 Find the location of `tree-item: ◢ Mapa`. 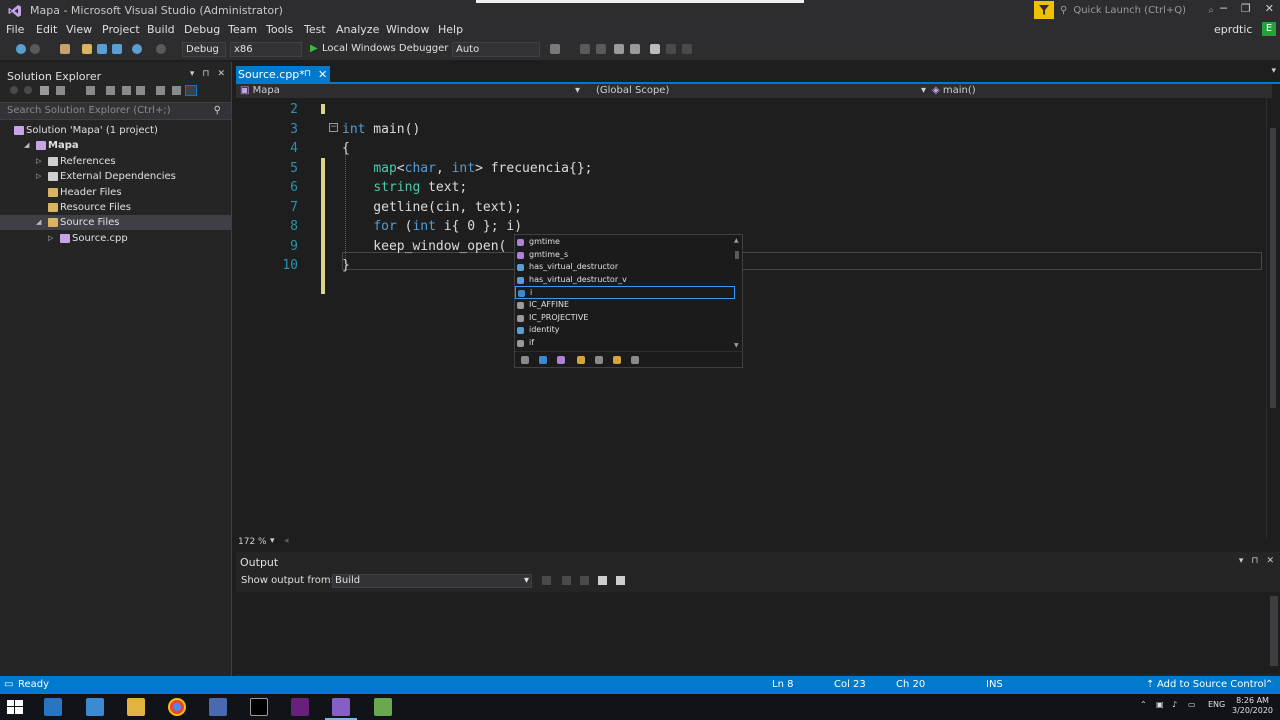

tree-item: ◢ Mapa is located at coordinates (115, 145).